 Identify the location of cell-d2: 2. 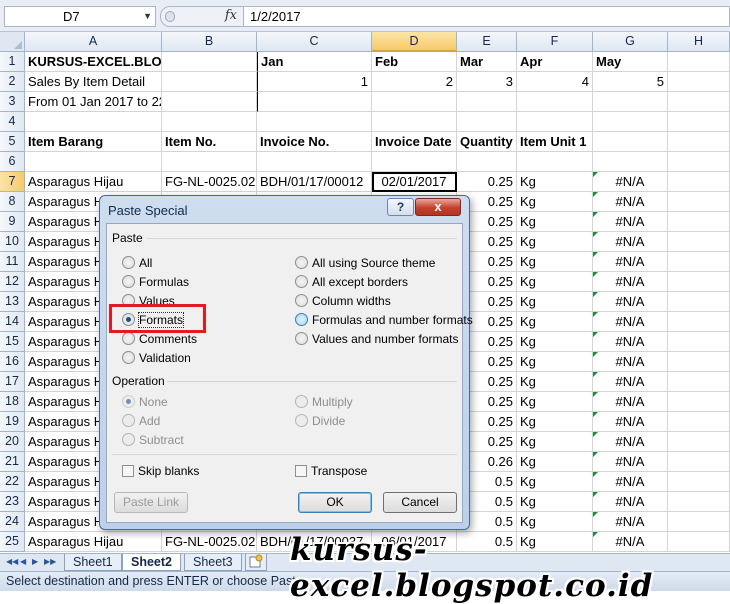
(414, 82).